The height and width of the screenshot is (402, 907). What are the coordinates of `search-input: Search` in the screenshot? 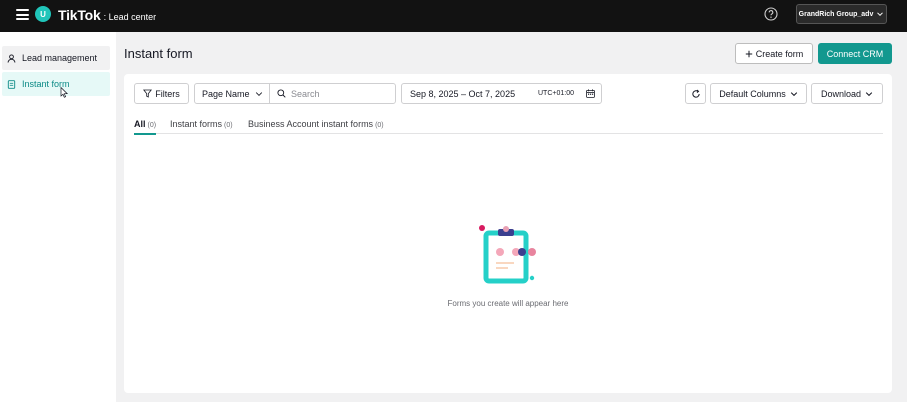 It's located at (332, 93).